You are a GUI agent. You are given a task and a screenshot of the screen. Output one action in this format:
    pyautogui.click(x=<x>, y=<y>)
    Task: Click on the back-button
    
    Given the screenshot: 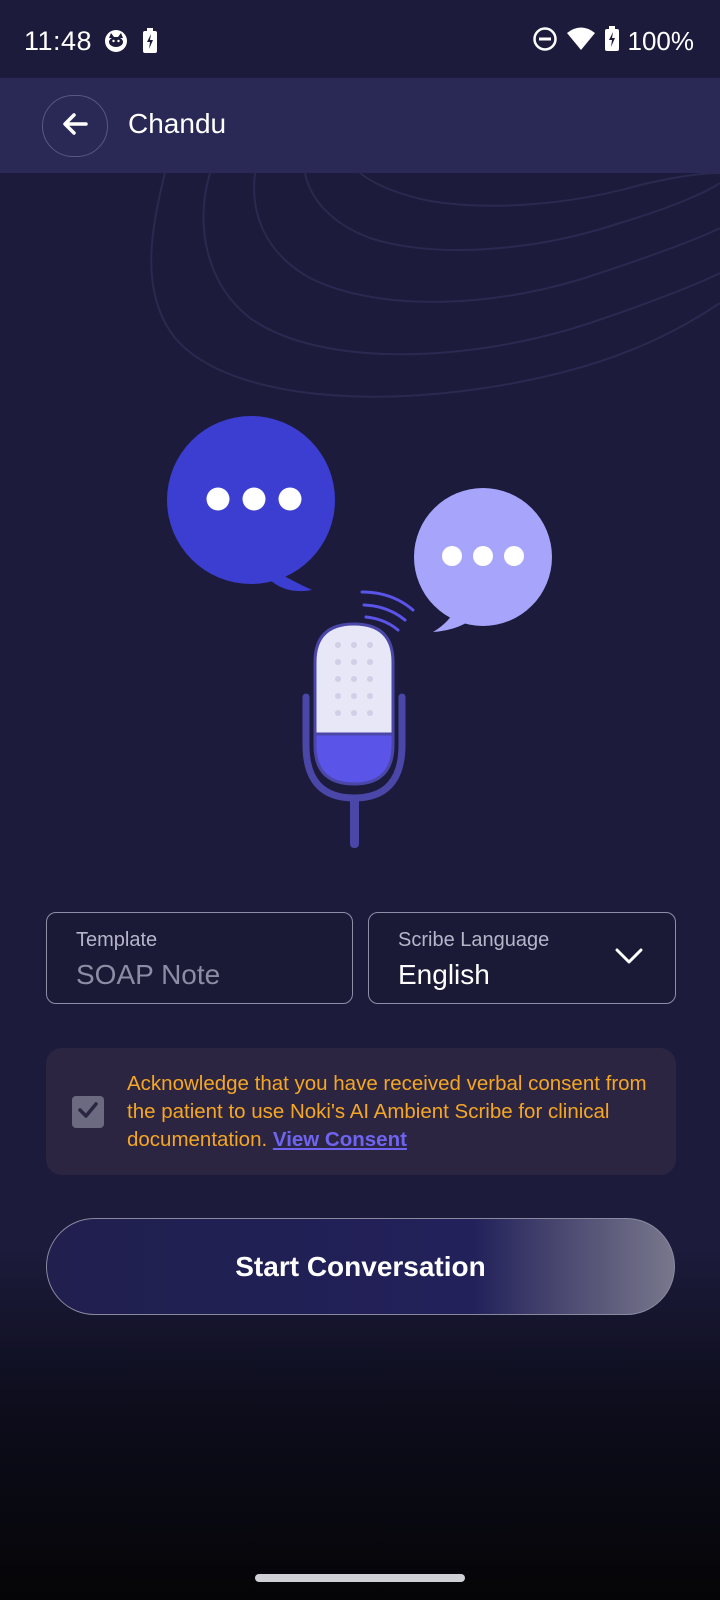 What is the action you would take?
    pyautogui.click(x=75, y=126)
    